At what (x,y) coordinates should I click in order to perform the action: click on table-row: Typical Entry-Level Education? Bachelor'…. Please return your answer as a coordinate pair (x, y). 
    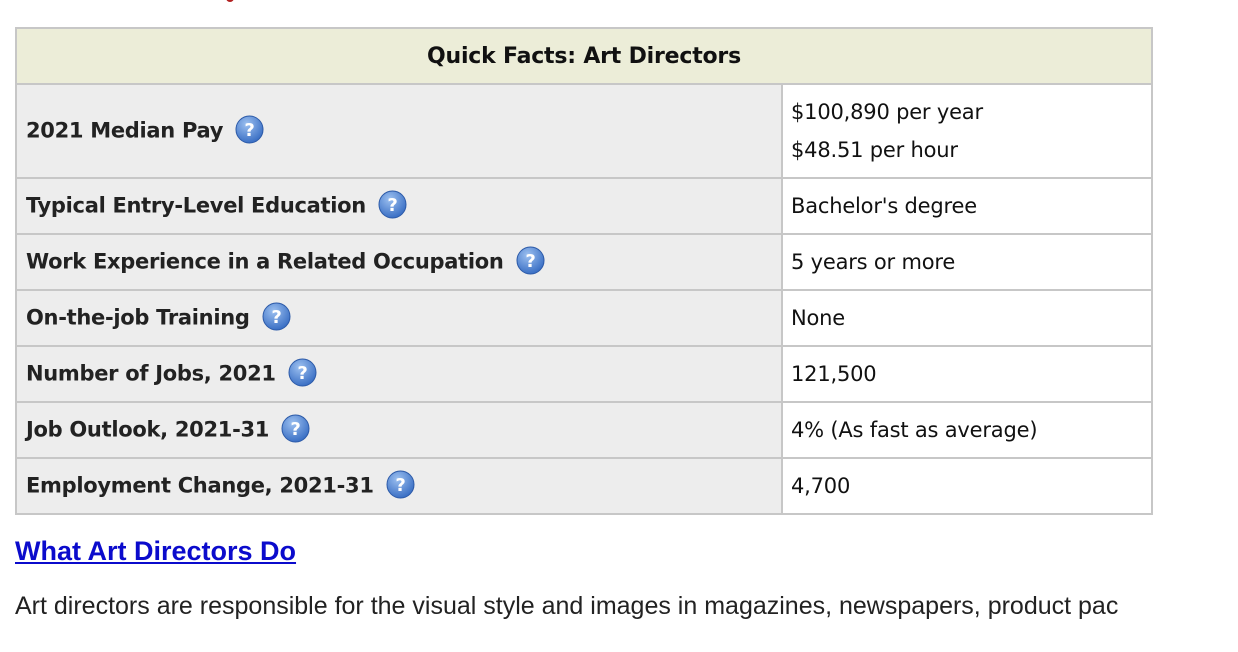
    Looking at the image, I should click on (584, 206).